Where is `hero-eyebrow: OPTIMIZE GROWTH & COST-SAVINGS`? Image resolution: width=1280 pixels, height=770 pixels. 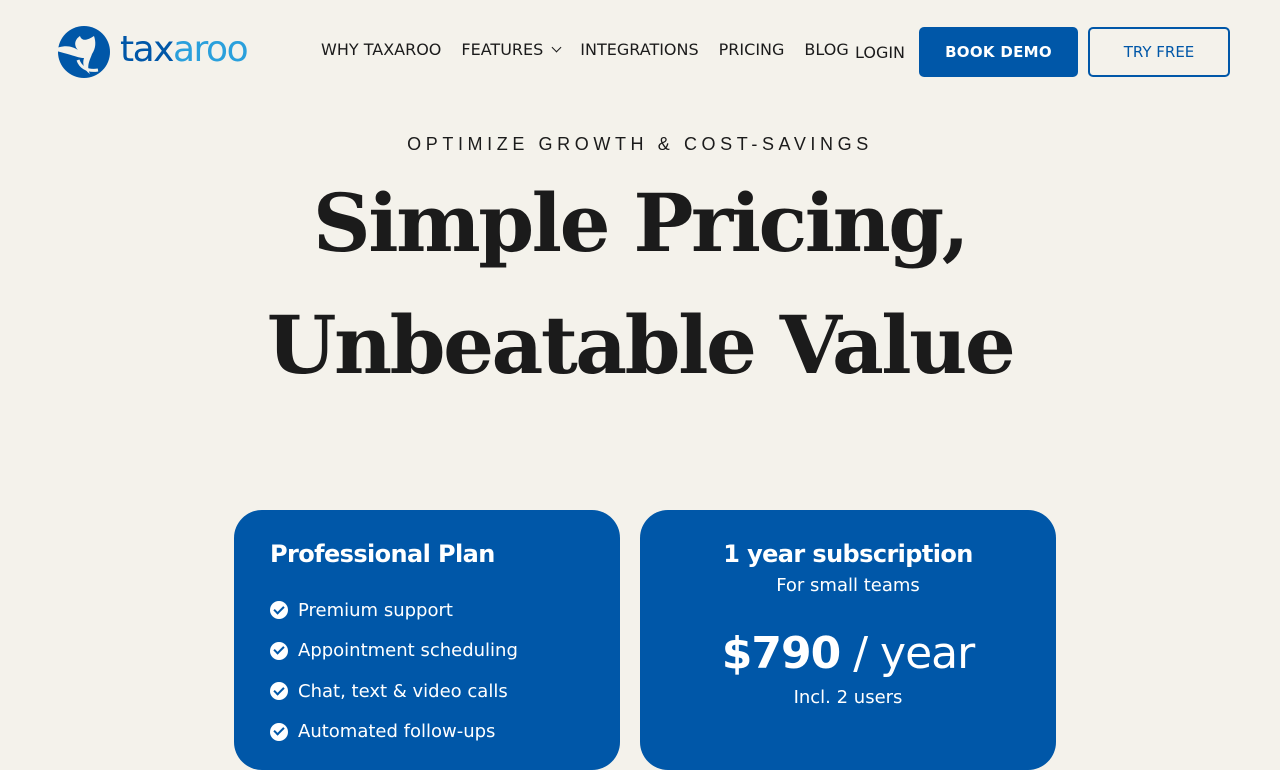 hero-eyebrow: OPTIMIZE GROWTH & COST-SAVINGS is located at coordinates (640, 144).